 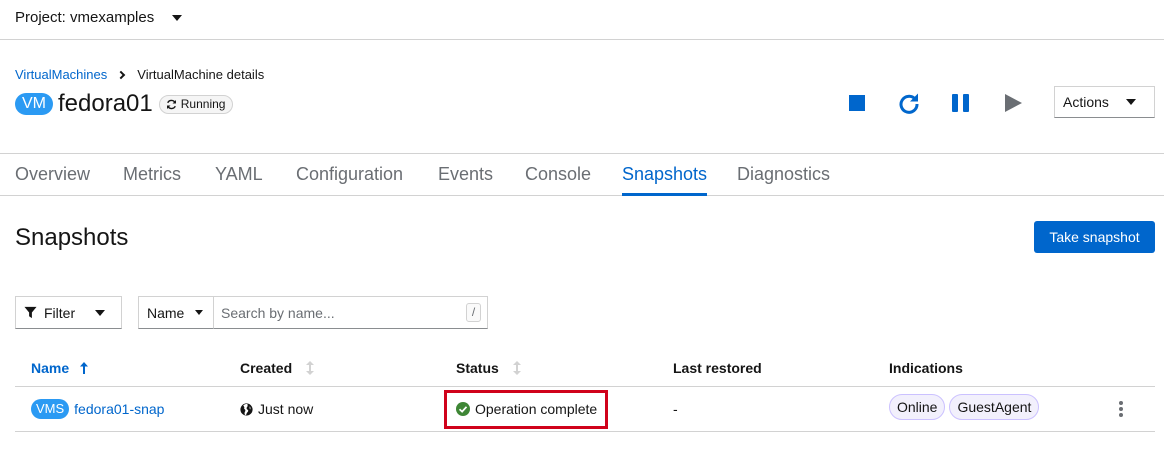 What do you see at coordinates (675, 409) in the screenshot?
I see `last-restored-value: -` at bounding box center [675, 409].